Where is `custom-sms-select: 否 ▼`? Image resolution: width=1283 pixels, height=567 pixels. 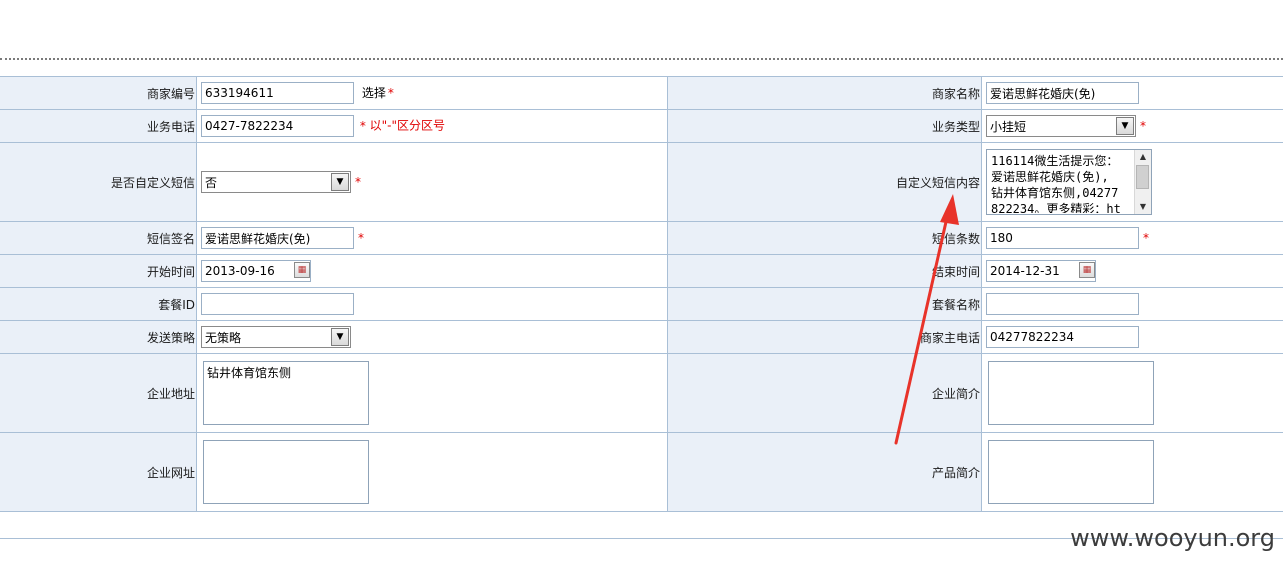 custom-sms-select: 否 ▼ is located at coordinates (276, 182).